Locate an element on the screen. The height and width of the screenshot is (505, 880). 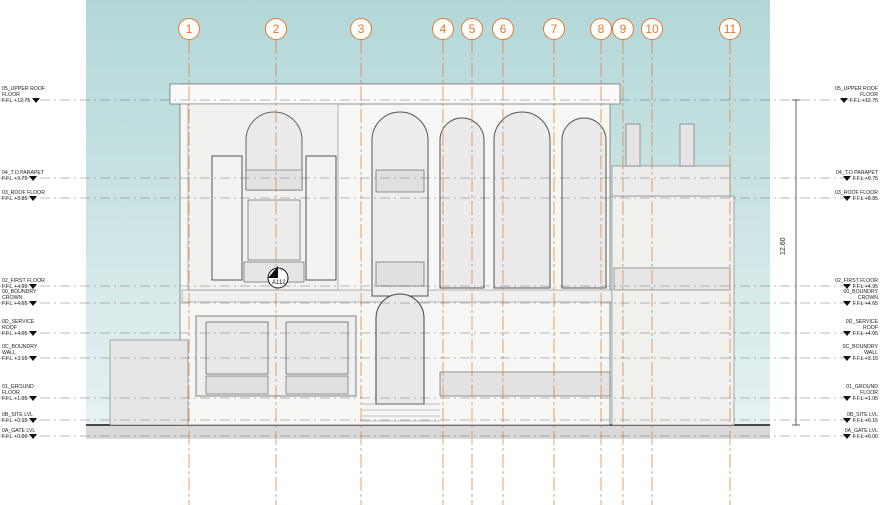
level-label-right: 0C_BOUNDRY WALL F.F.L +3.15 is located at coordinates (860, 353).